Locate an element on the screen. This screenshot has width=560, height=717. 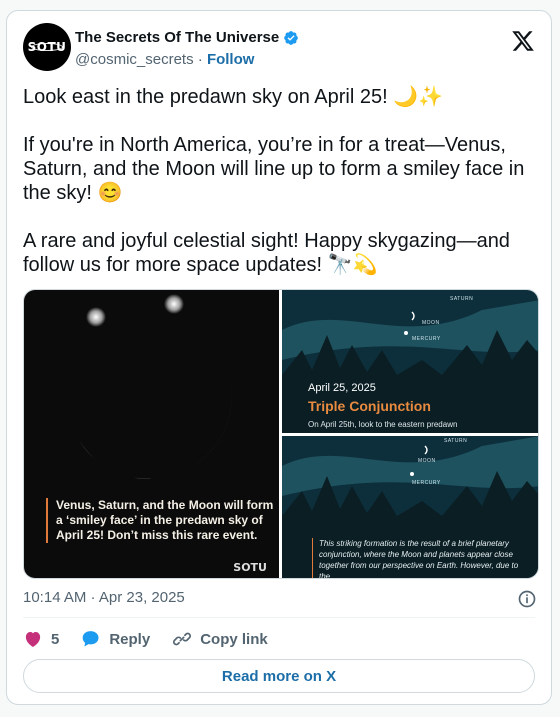
info-icon is located at coordinates (527, 599).